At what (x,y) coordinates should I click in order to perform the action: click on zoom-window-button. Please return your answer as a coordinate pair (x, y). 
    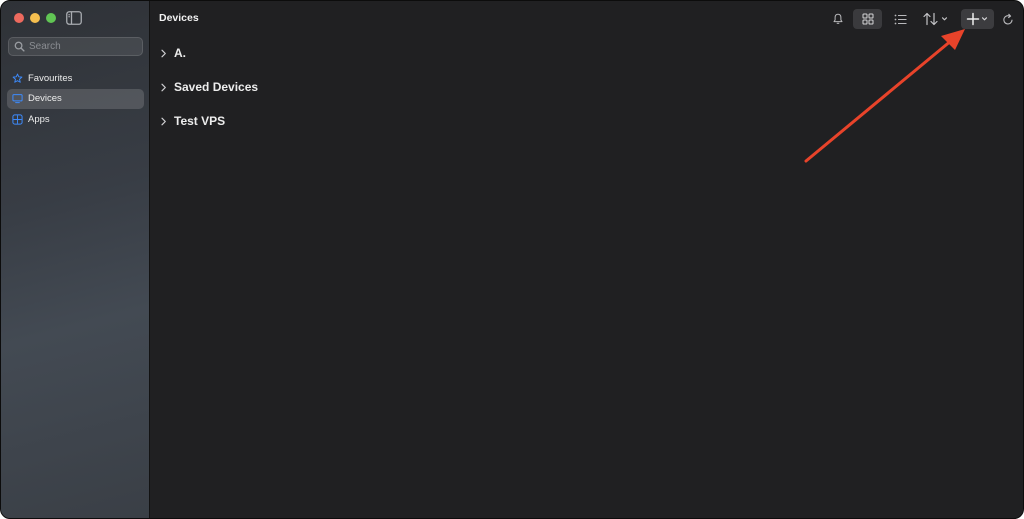
    Looking at the image, I should click on (51, 18).